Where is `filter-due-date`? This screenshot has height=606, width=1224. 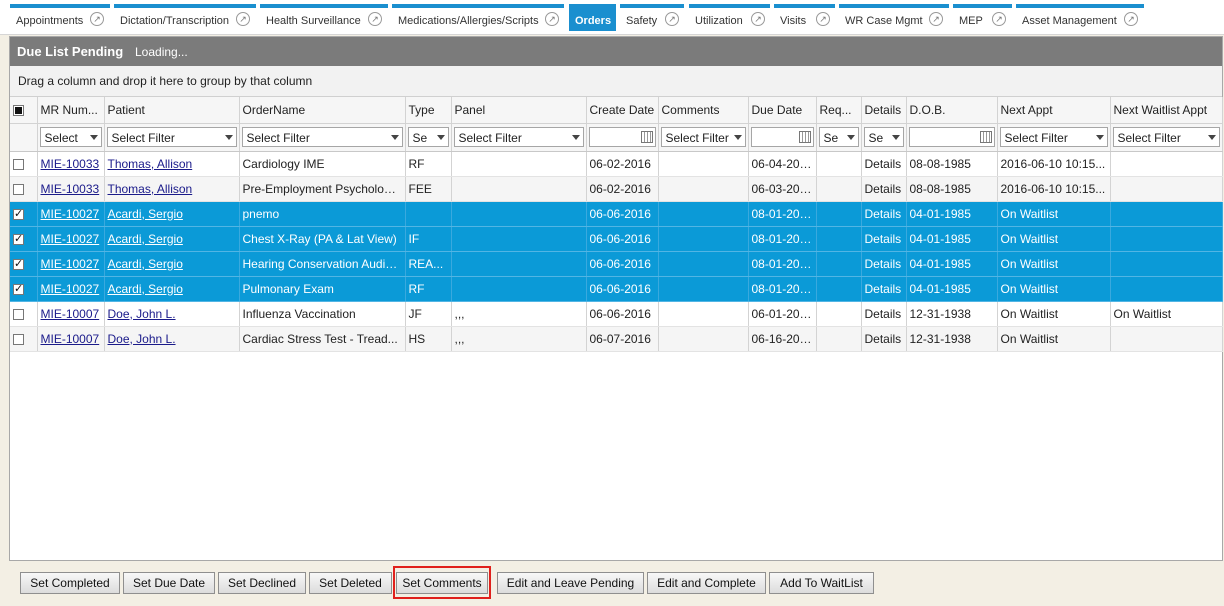 filter-due-date is located at coordinates (782, 137).